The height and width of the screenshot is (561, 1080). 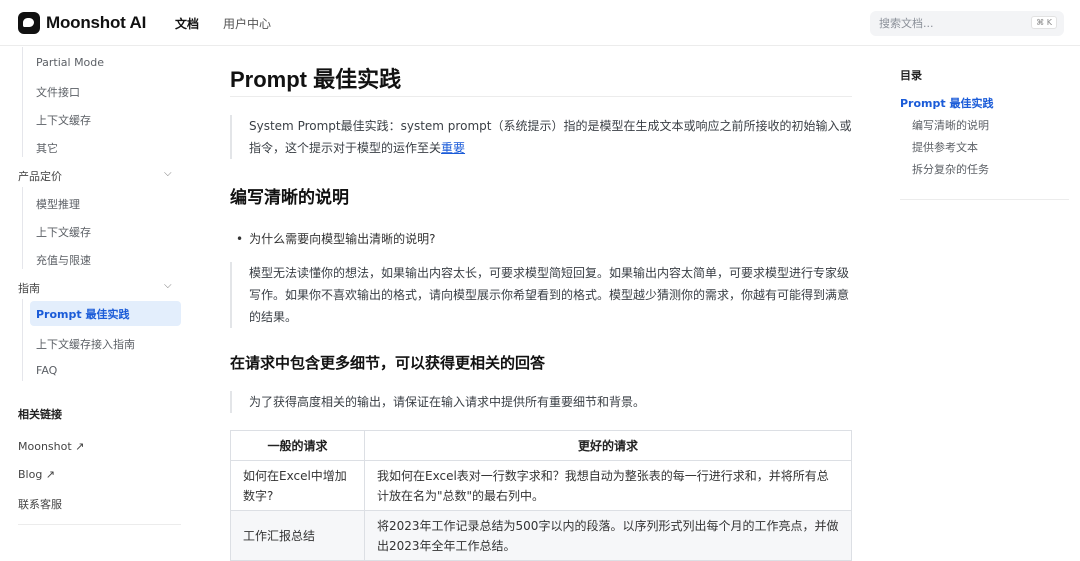 What do you see at coordinates (40, 414) in the screenshot?
I see `related-links-heading: 相关链接` at bounding box center [40, 414].